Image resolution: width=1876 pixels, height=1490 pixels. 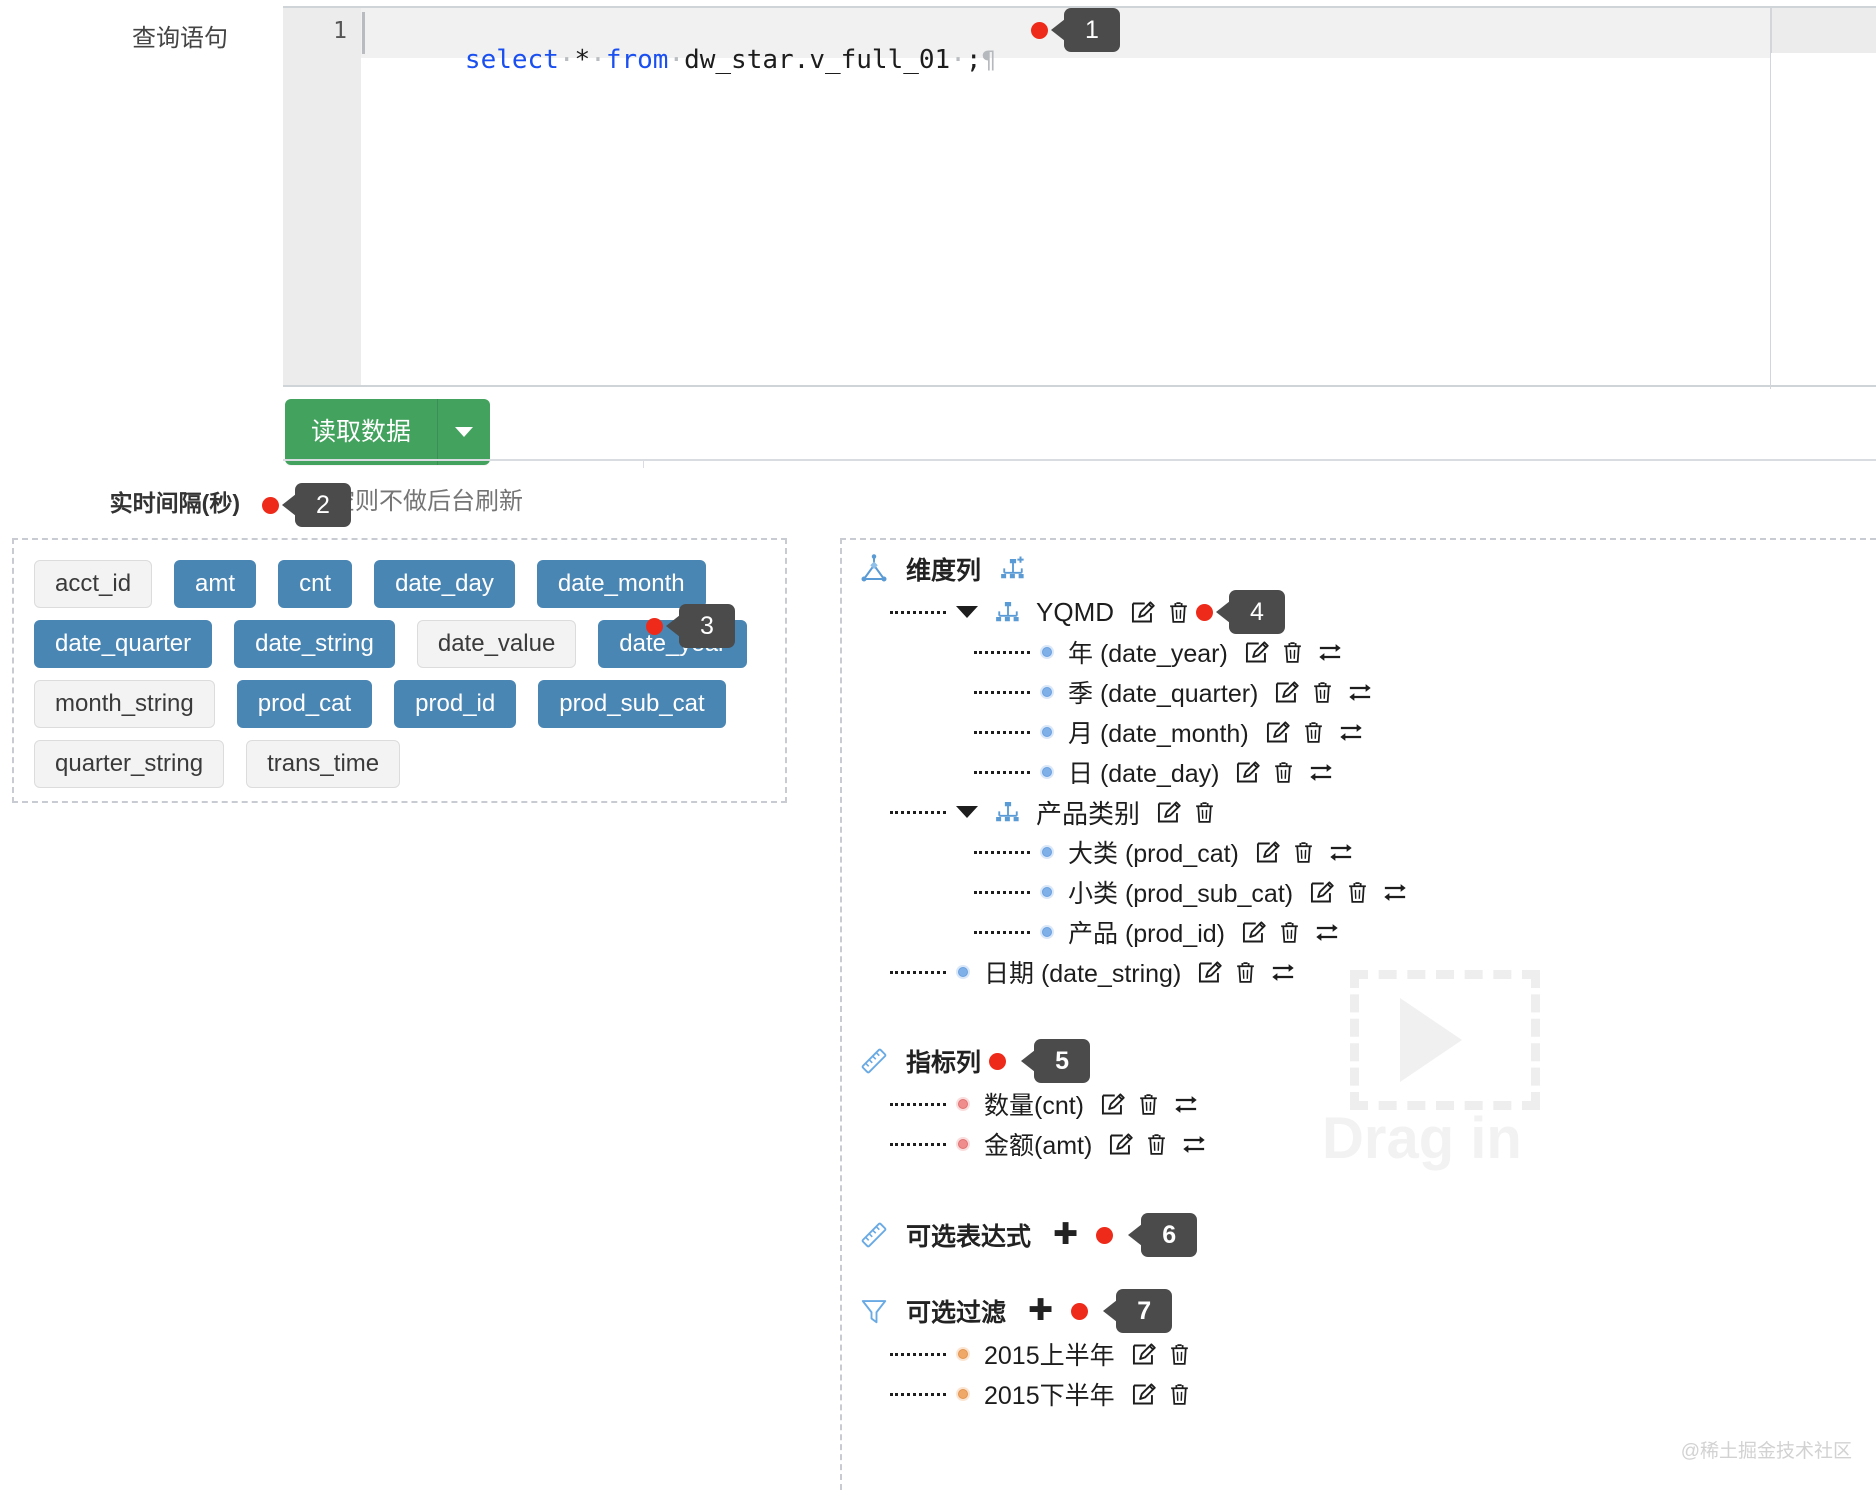 I want to click on field-tag: cnt, so click(x=315, y=584).